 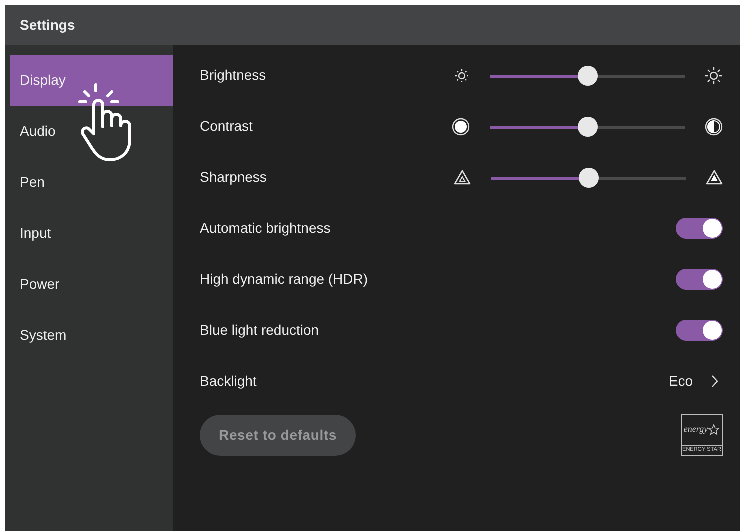 I want to click on window-title: Settings, so click(x=48, y=25).